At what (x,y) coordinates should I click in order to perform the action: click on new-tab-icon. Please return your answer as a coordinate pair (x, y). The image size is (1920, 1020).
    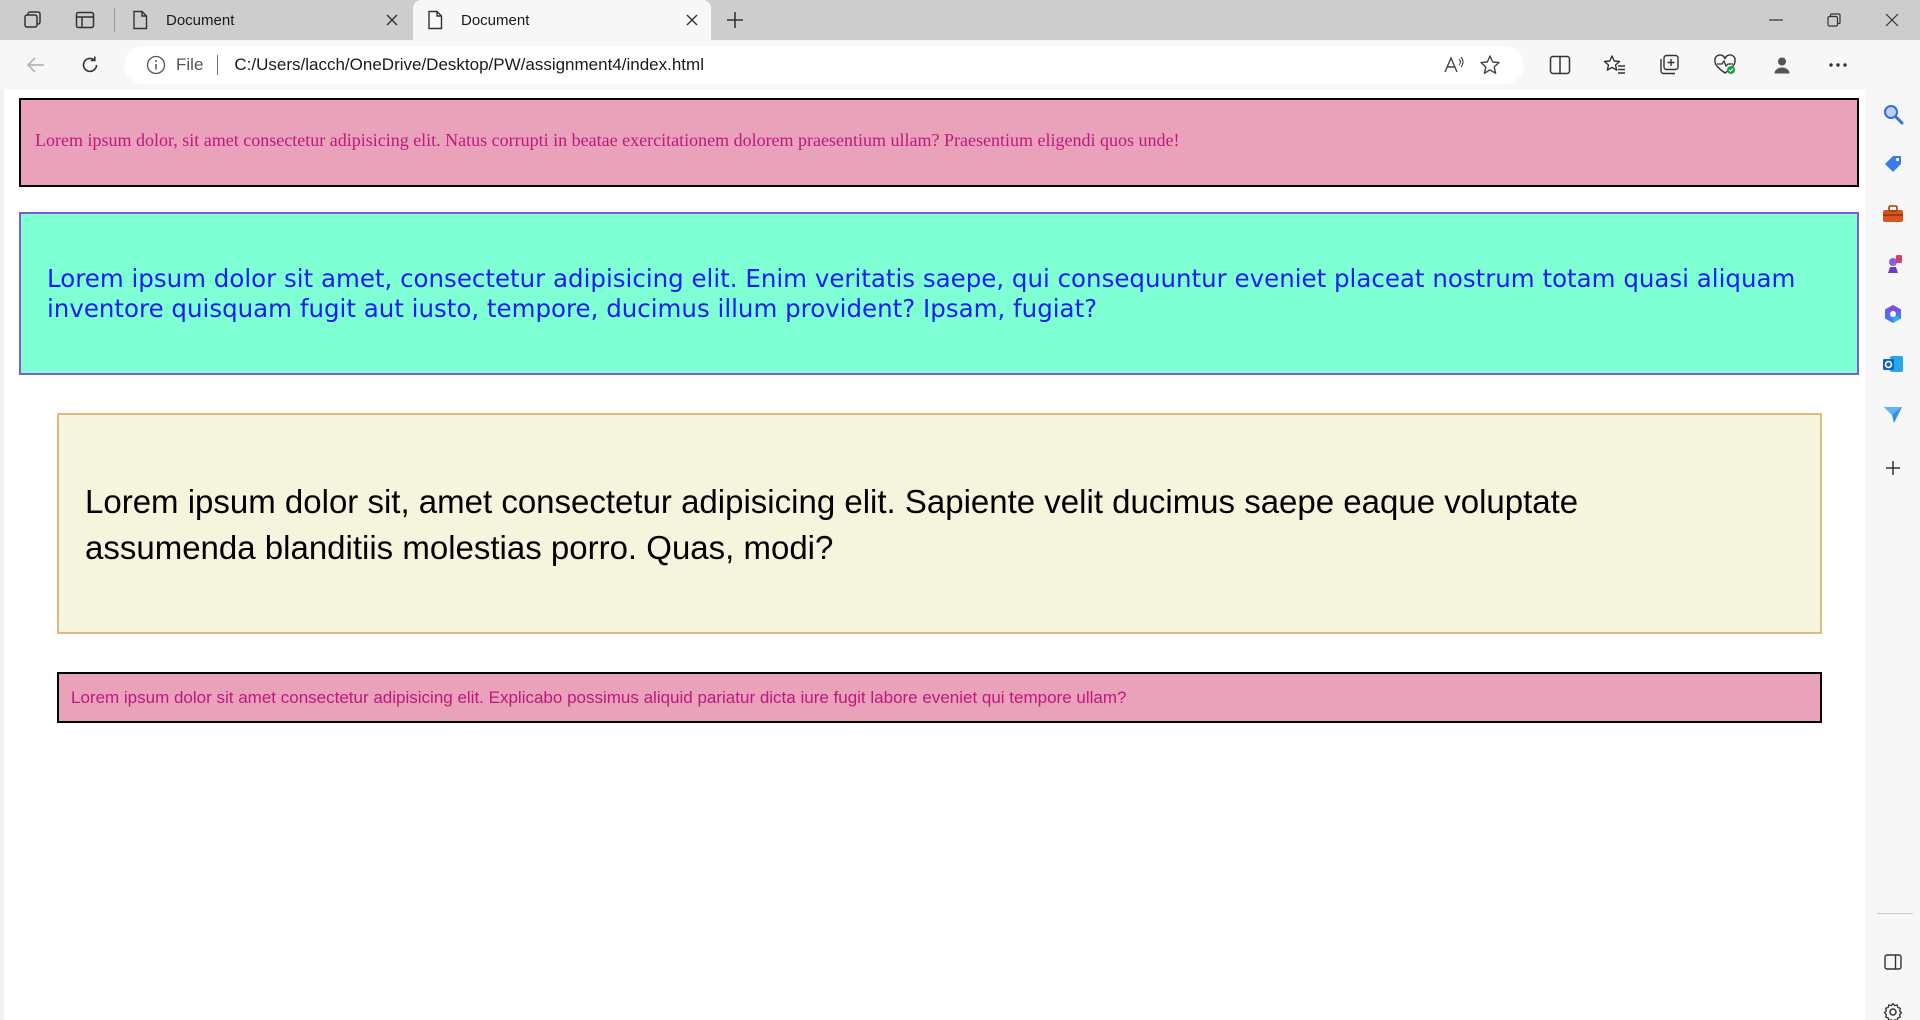
    Looking at the image, I should click on (735, 20).